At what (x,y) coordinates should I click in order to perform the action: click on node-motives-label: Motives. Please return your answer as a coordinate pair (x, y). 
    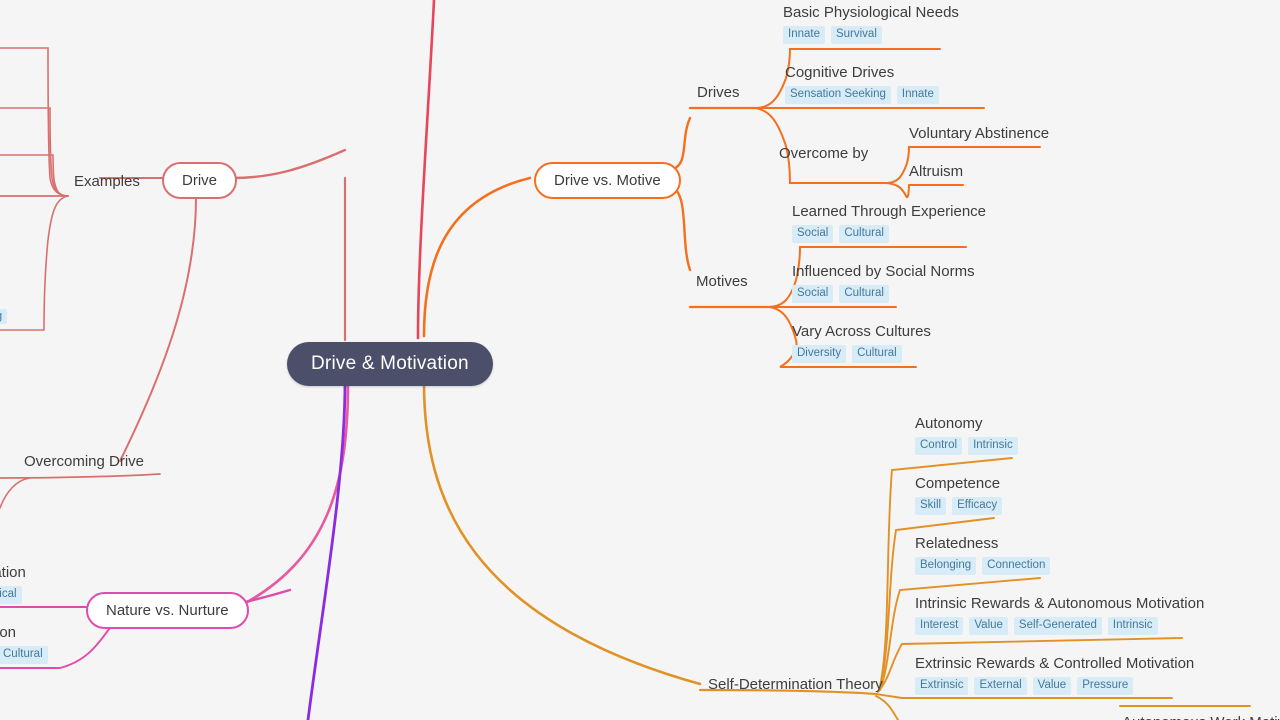
    Looking at the image, I should click on (722, 281).